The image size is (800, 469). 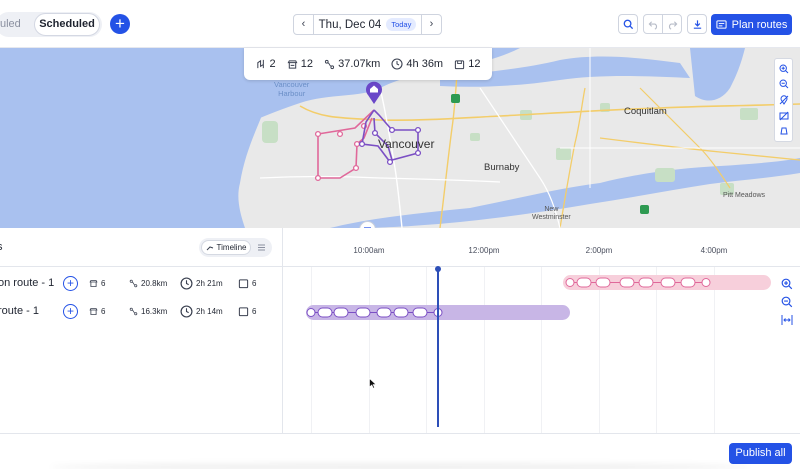 I want to click on list-icon, so click(x=261, y=247).